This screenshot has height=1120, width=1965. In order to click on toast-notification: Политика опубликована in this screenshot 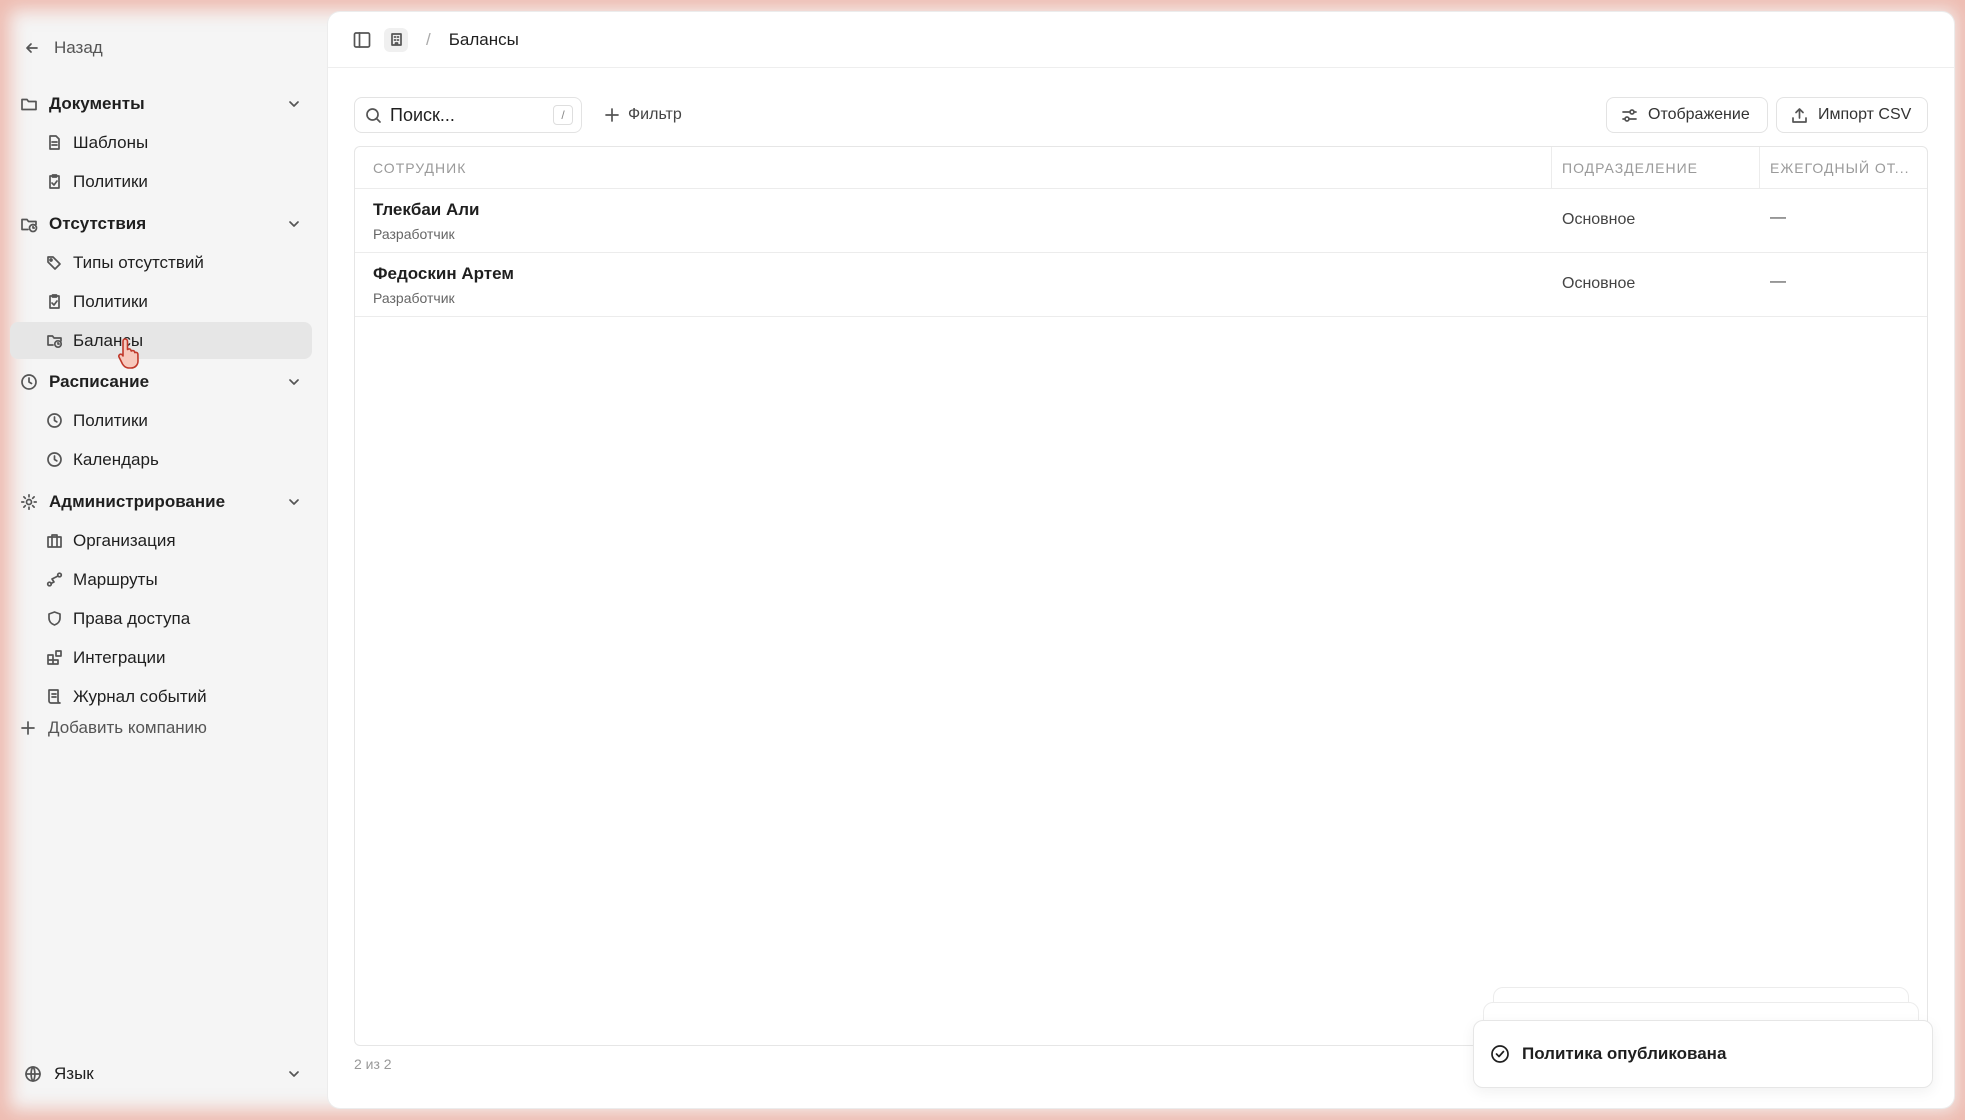, I will do `click(1703, 1054)`.